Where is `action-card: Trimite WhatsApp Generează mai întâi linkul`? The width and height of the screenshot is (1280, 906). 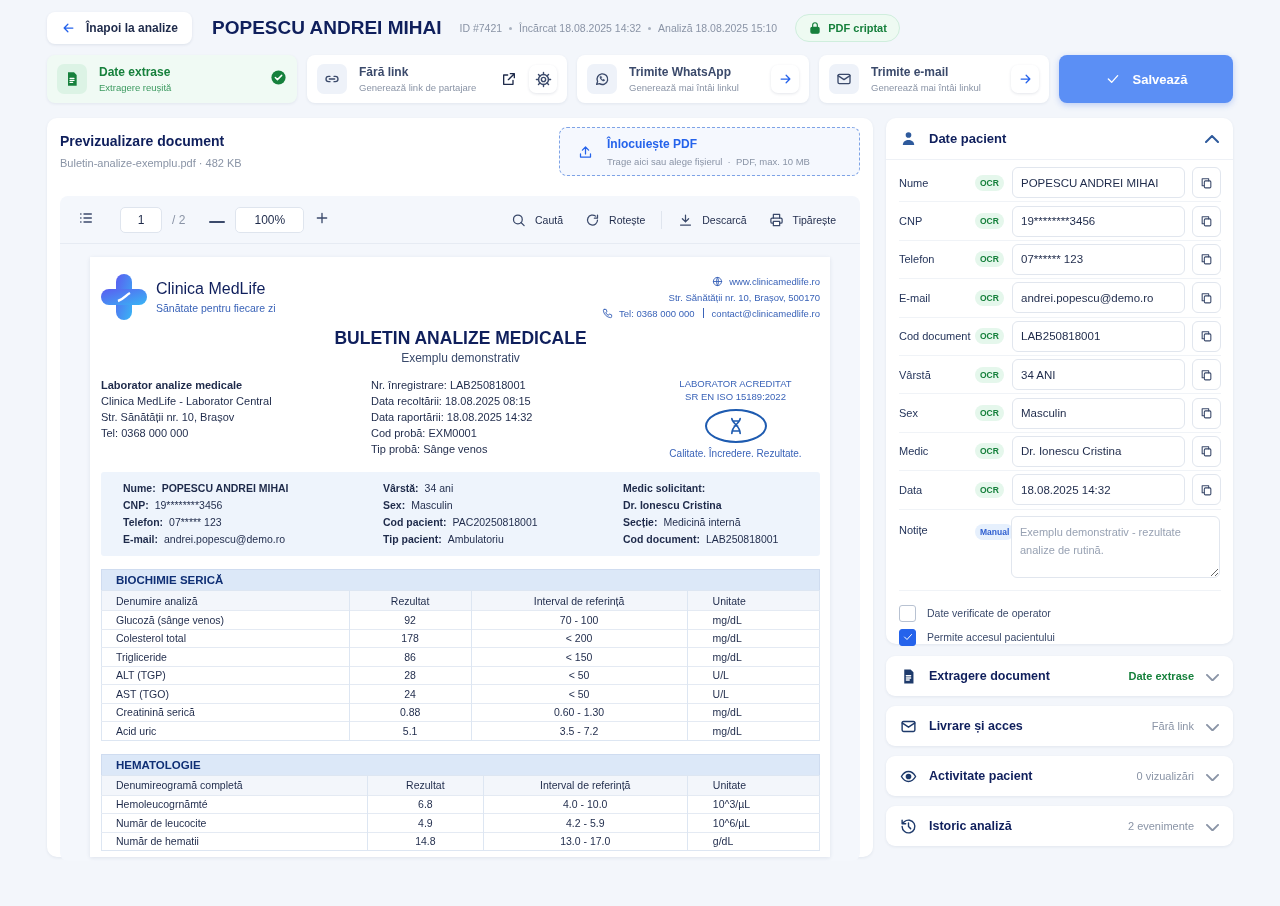
action-card: Trimite WhatsApp Generează mai întâi linkul is located at coordinates (693, 79).